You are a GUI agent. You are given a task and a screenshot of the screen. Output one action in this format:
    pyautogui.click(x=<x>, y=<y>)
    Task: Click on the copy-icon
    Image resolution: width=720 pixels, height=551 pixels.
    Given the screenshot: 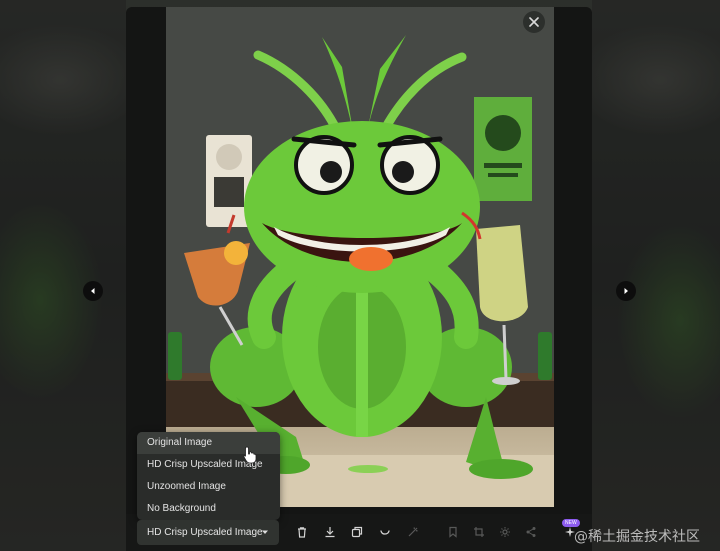 What is the action you would take?
    pyautogui.click(x=357, y=532)
    